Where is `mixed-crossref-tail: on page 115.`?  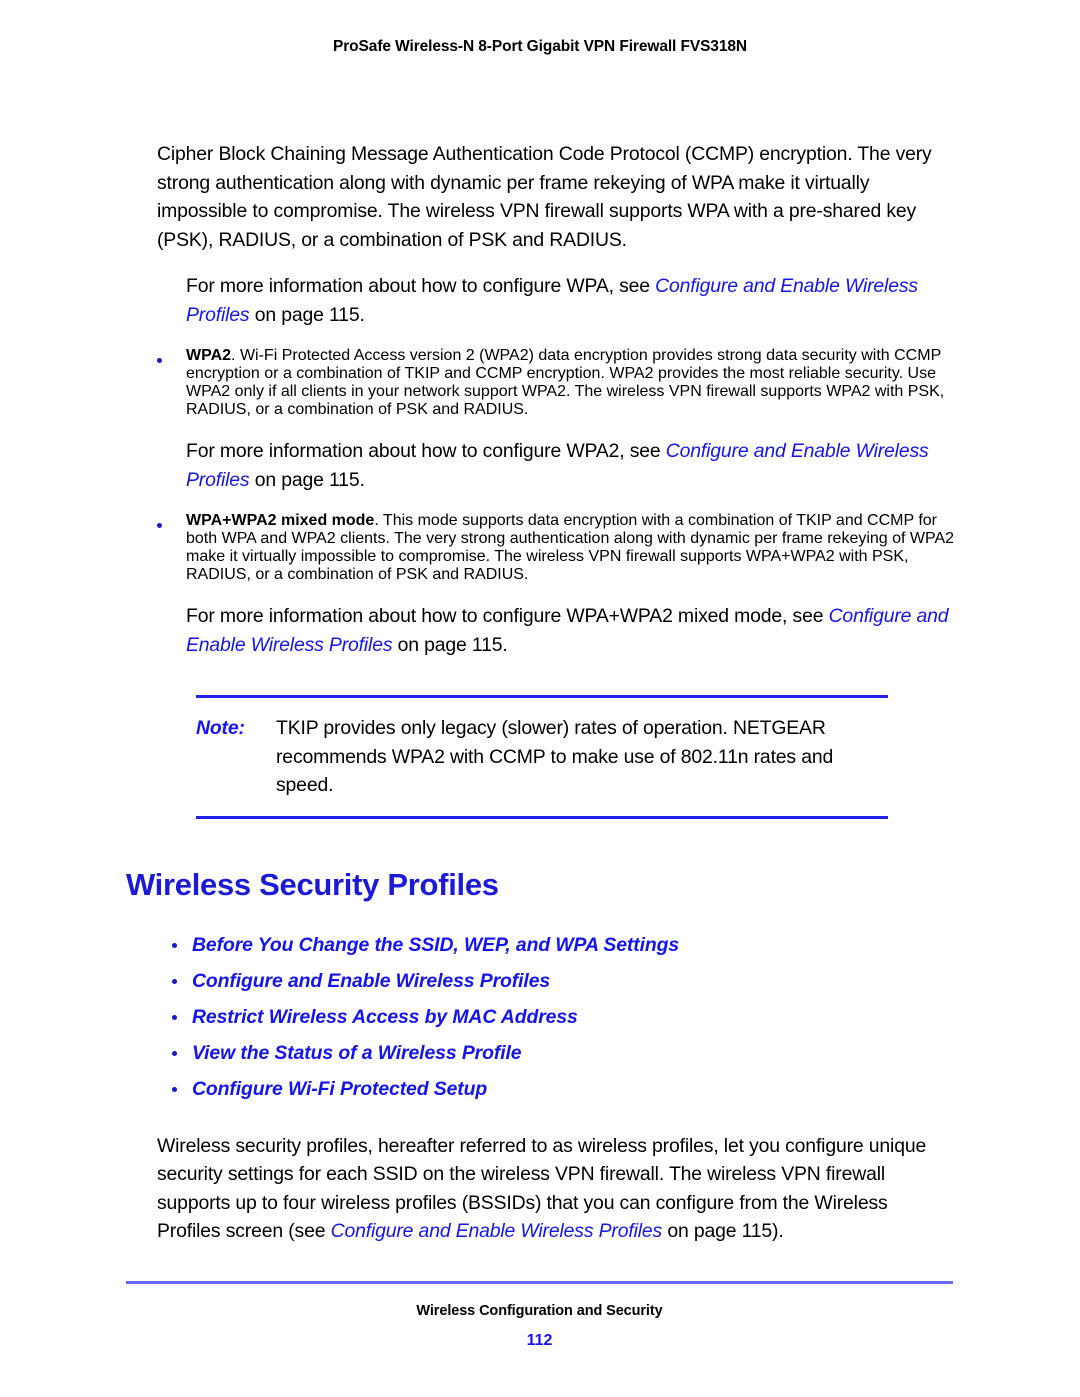 mixed-crossref-tail: on page 115. is located at coordinates (450, 644).